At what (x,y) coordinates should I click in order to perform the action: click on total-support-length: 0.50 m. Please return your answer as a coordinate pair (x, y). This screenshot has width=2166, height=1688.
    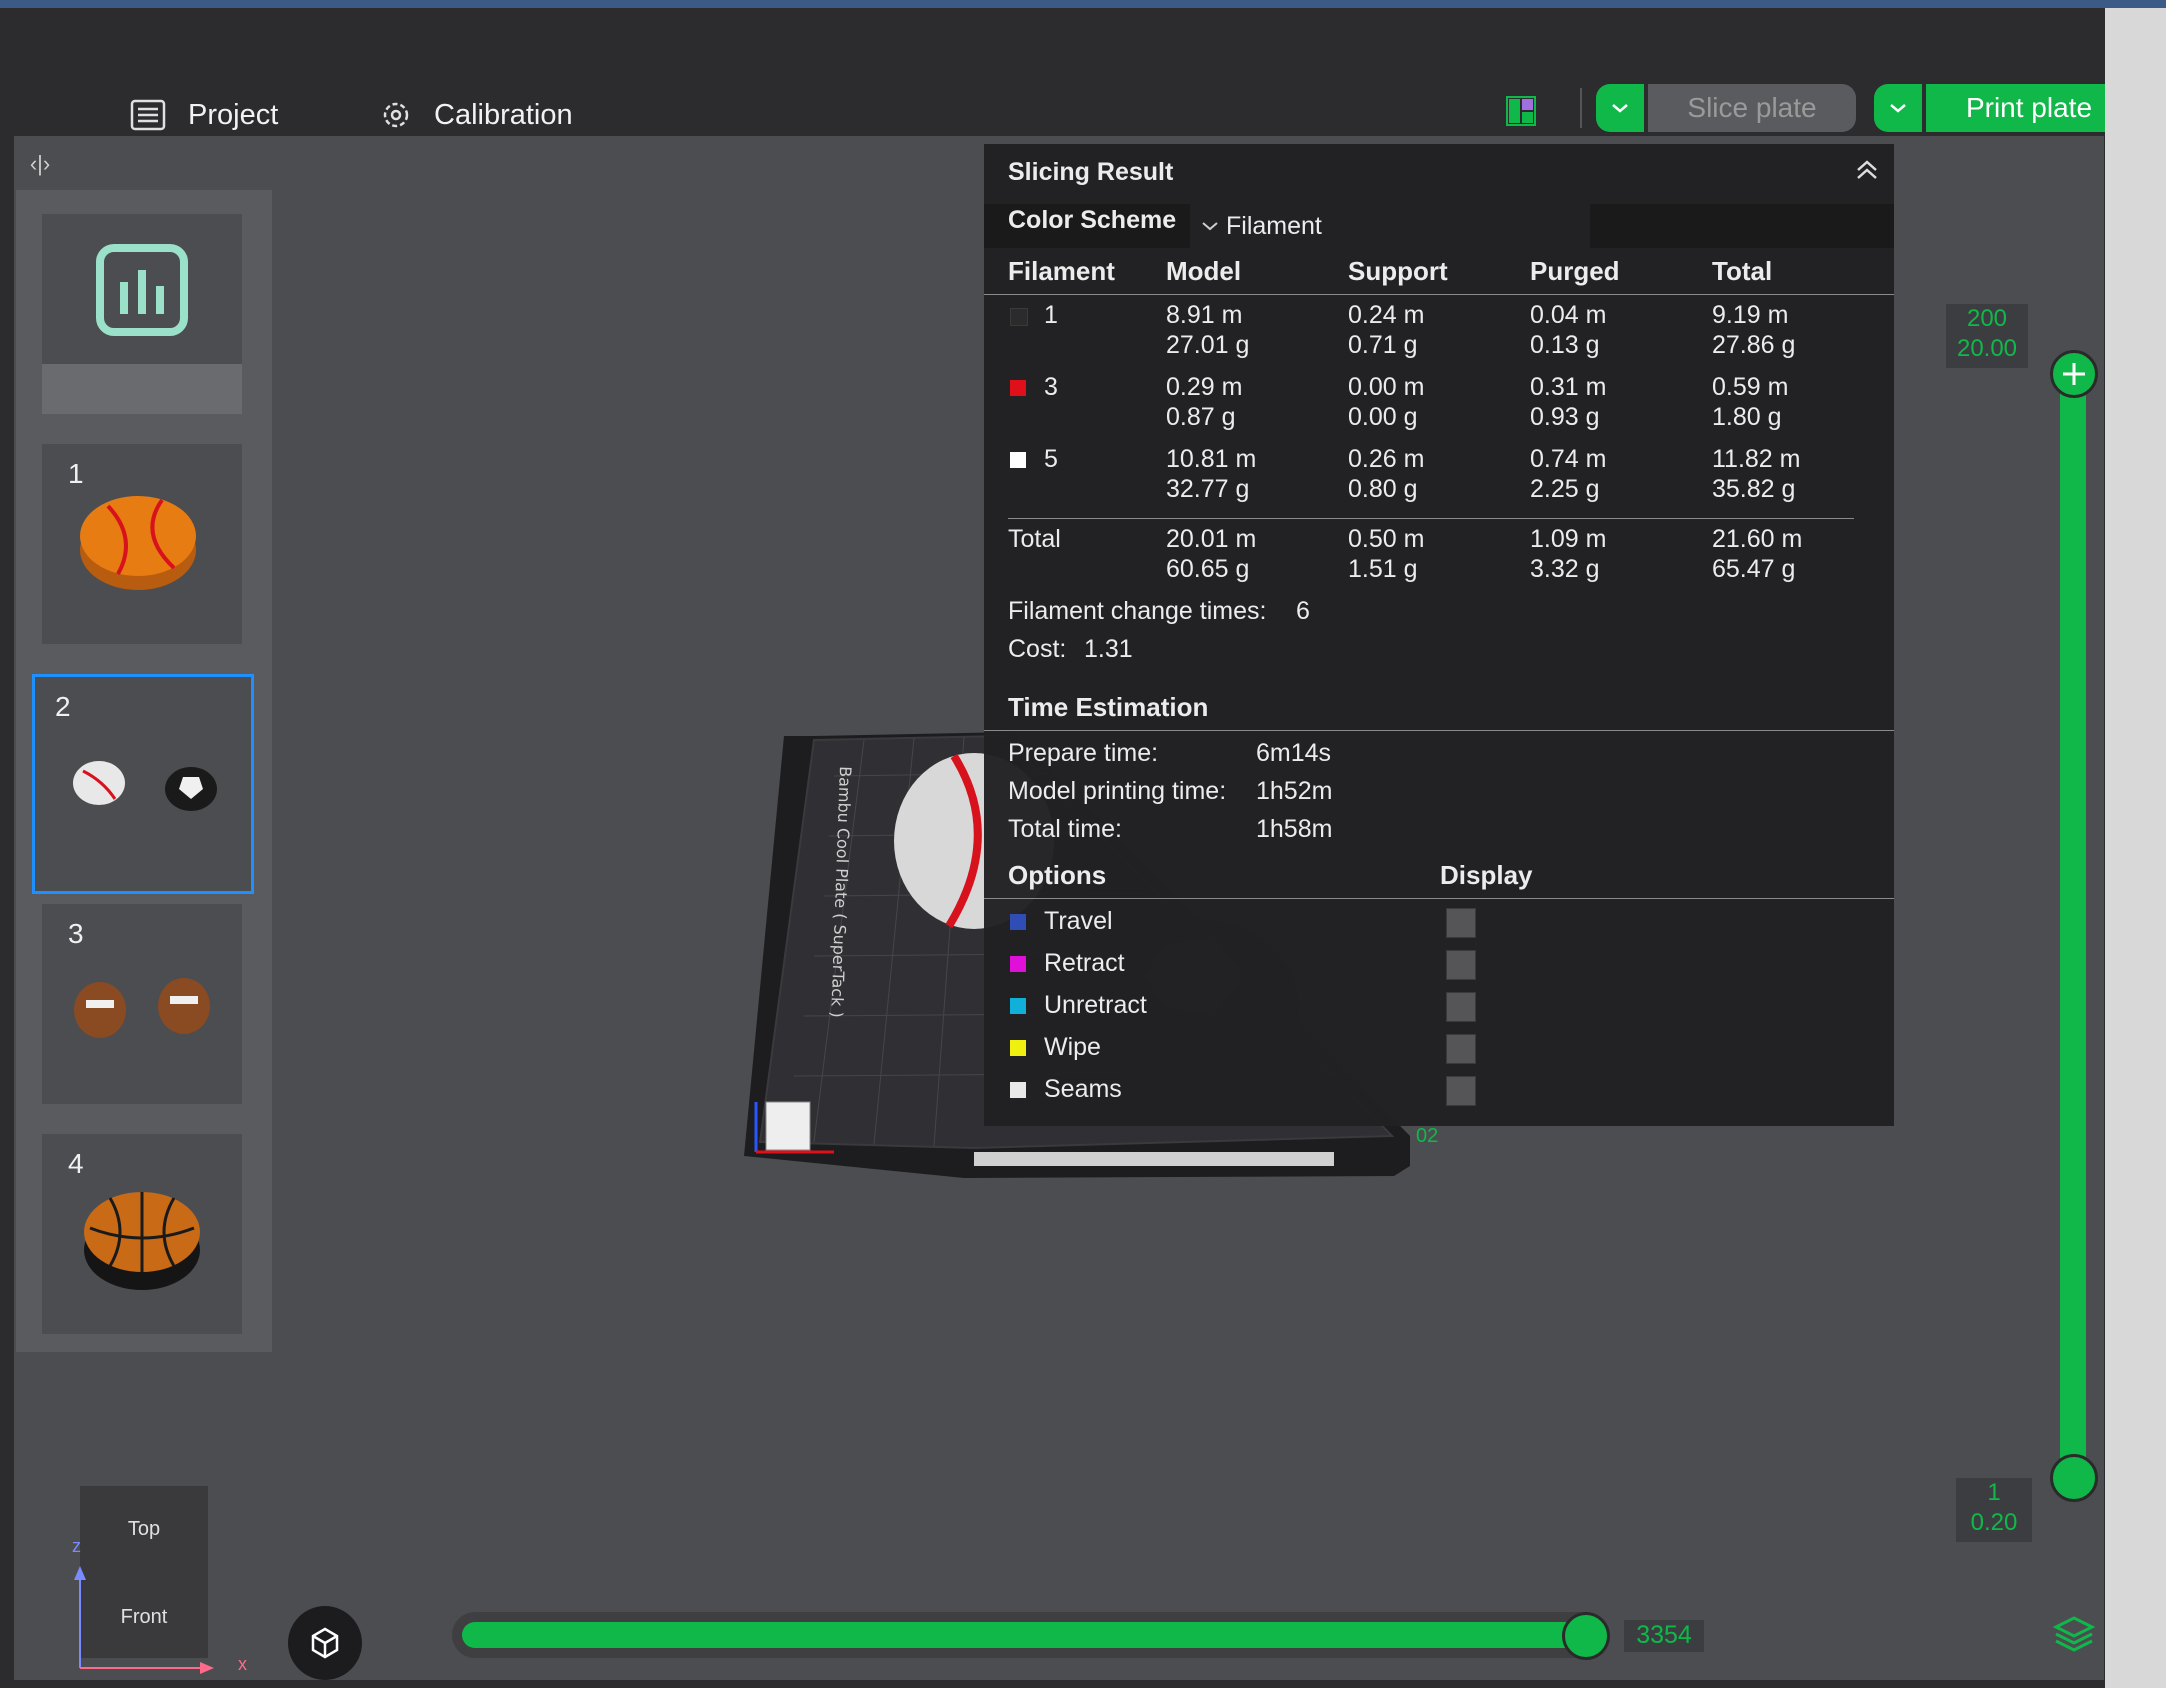
    Looking at the image, I should click on (1386, 539).